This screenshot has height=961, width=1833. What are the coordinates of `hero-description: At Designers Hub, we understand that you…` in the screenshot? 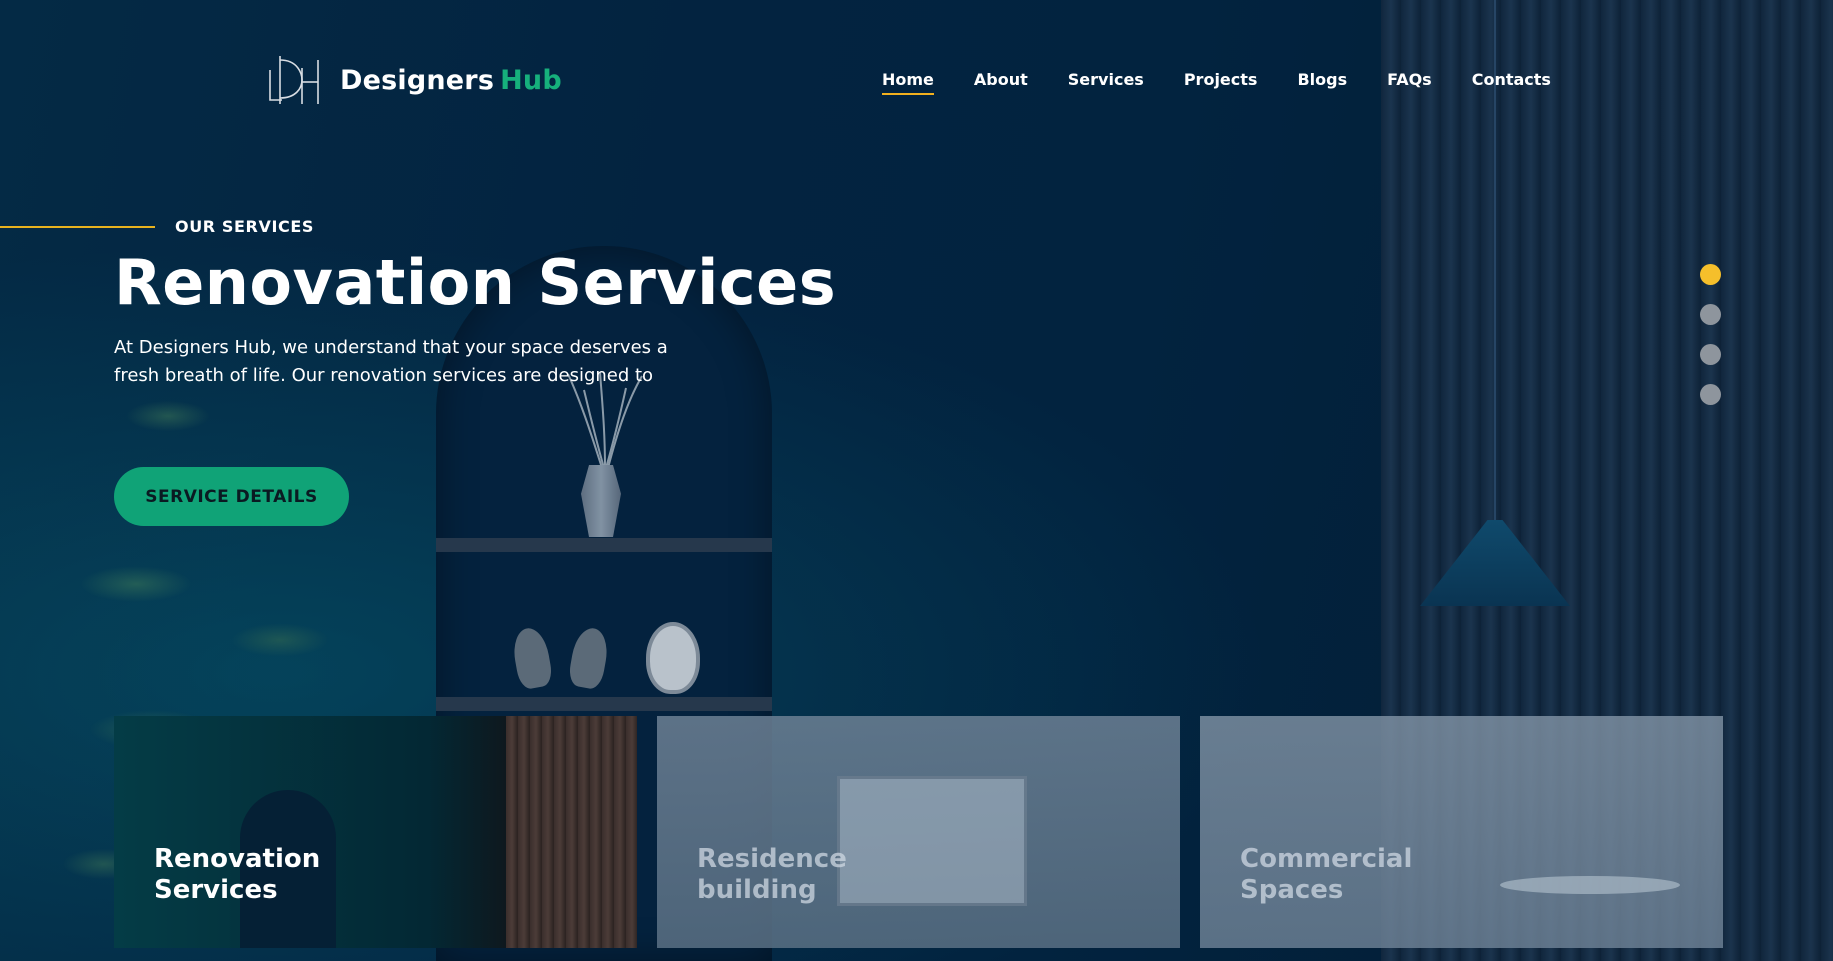 It's located at (391, 361).